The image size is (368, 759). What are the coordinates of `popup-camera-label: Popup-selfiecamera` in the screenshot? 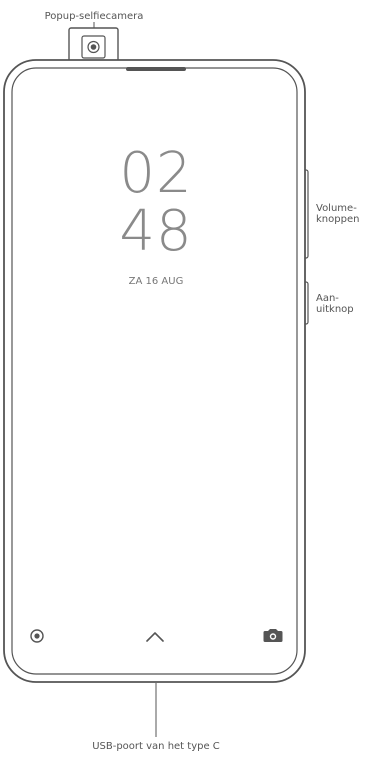 It's located at (94, 16).